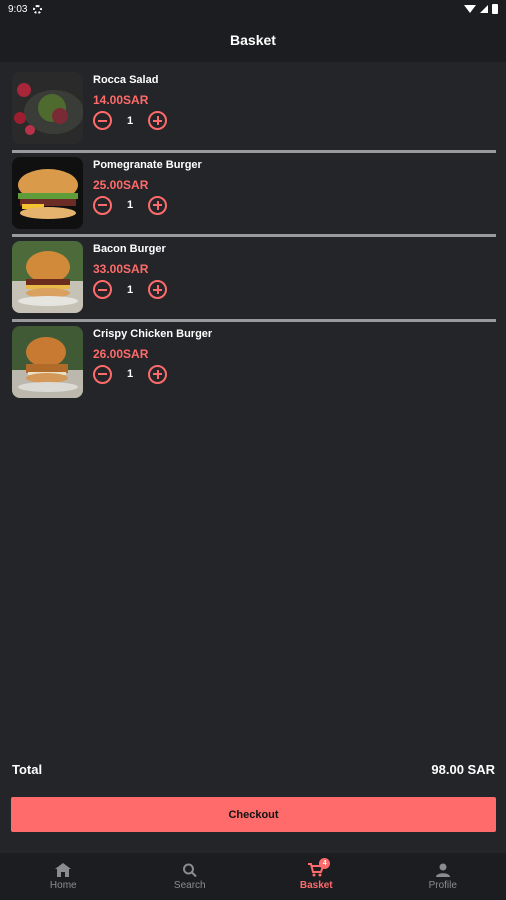 This screenshot has width=506, height=900. What do you see at coordinates (253, 9) in the screenshot?
I see `status-bar: 9:03` at bounding box center [253, 9].